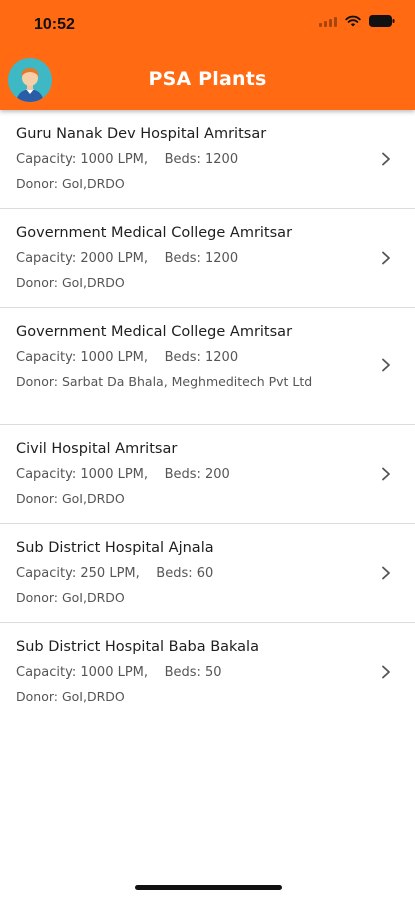 Image resolution: width=415 pixels, height=900 pixels. I want to click on battery-icon, so click(382, 21).